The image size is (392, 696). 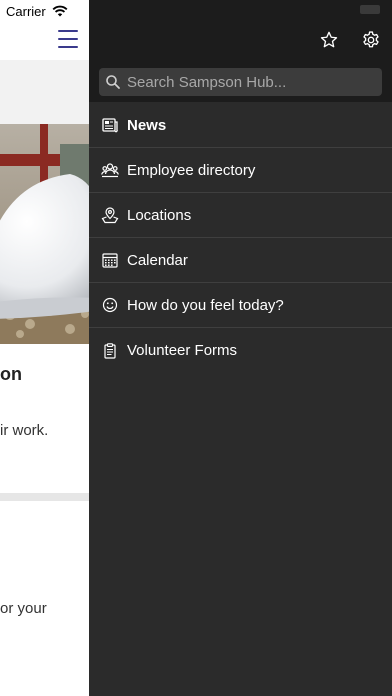 What do you see at coordinates (370, 9) in the screenshot?
I see `battery-icon` at bounding box center [370, 9].